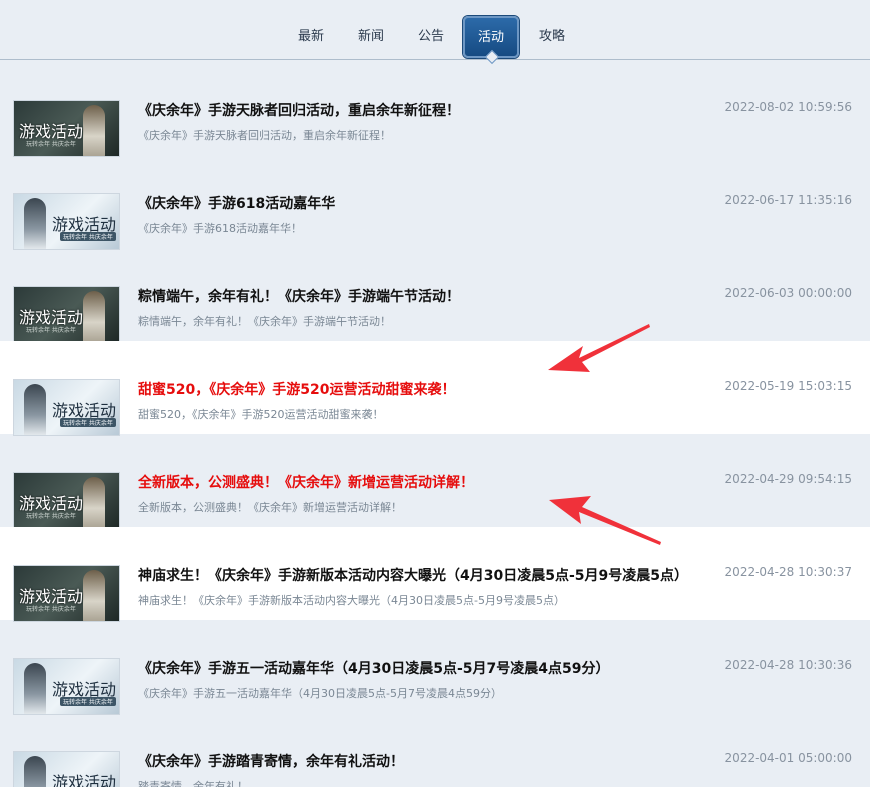  I want to click on tab-events: 活动, so click(491, 37).